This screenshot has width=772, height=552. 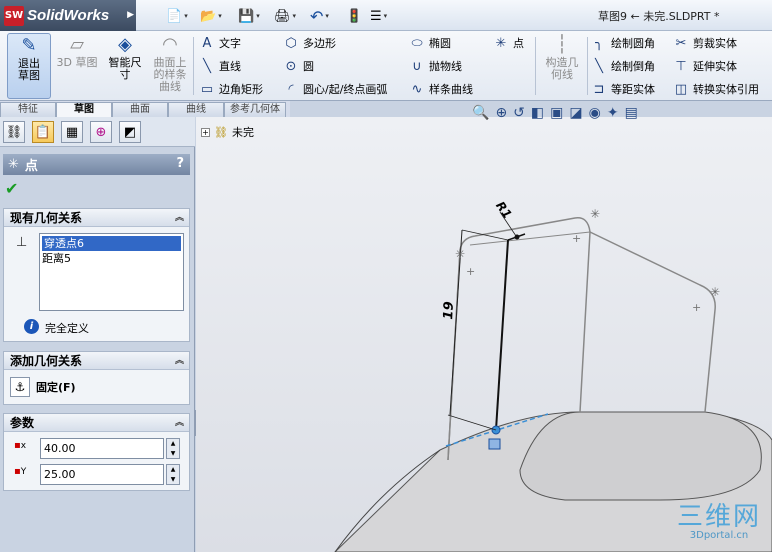 What do you see at coordinates (111, 243) in the screenshot?
I see `list-item: 穿透点6` at bounding box center [111, 243].